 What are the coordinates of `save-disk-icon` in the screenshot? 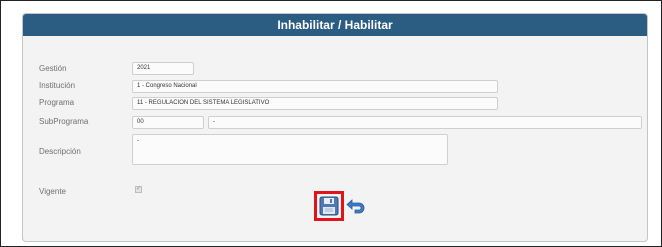 It's located at (329, 206).